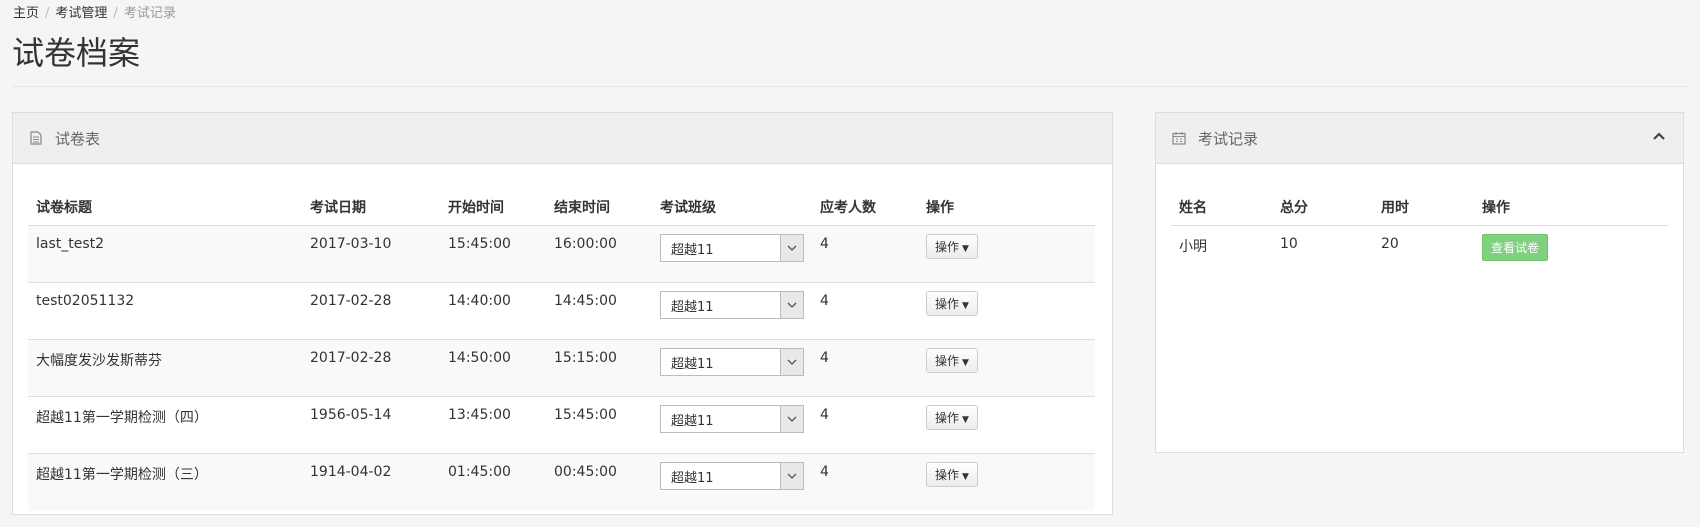 The image size is (1700, 527). What do you see at coordinates (1660, 137) in the screenshot?
I see `chevron-up-icon` at bounding box center [1660, 137].